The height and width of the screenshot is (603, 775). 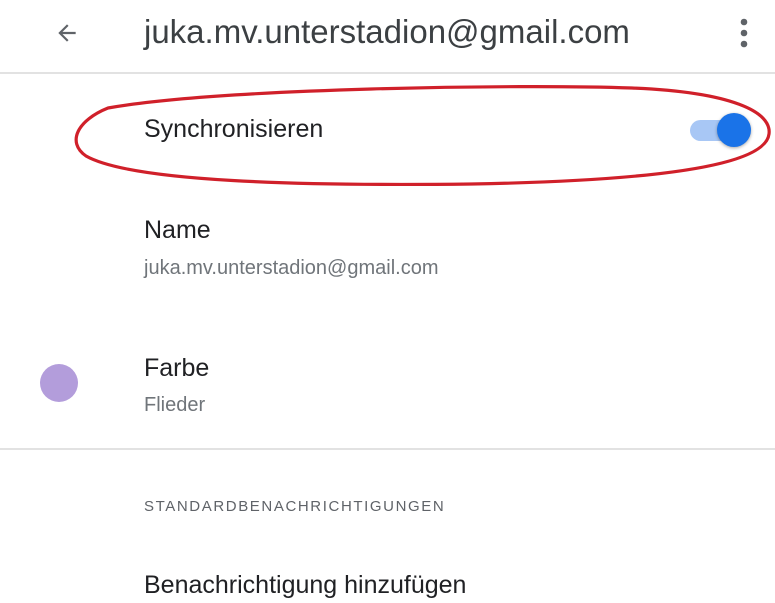 I want to click on color-row, so click(x=387, y=385).